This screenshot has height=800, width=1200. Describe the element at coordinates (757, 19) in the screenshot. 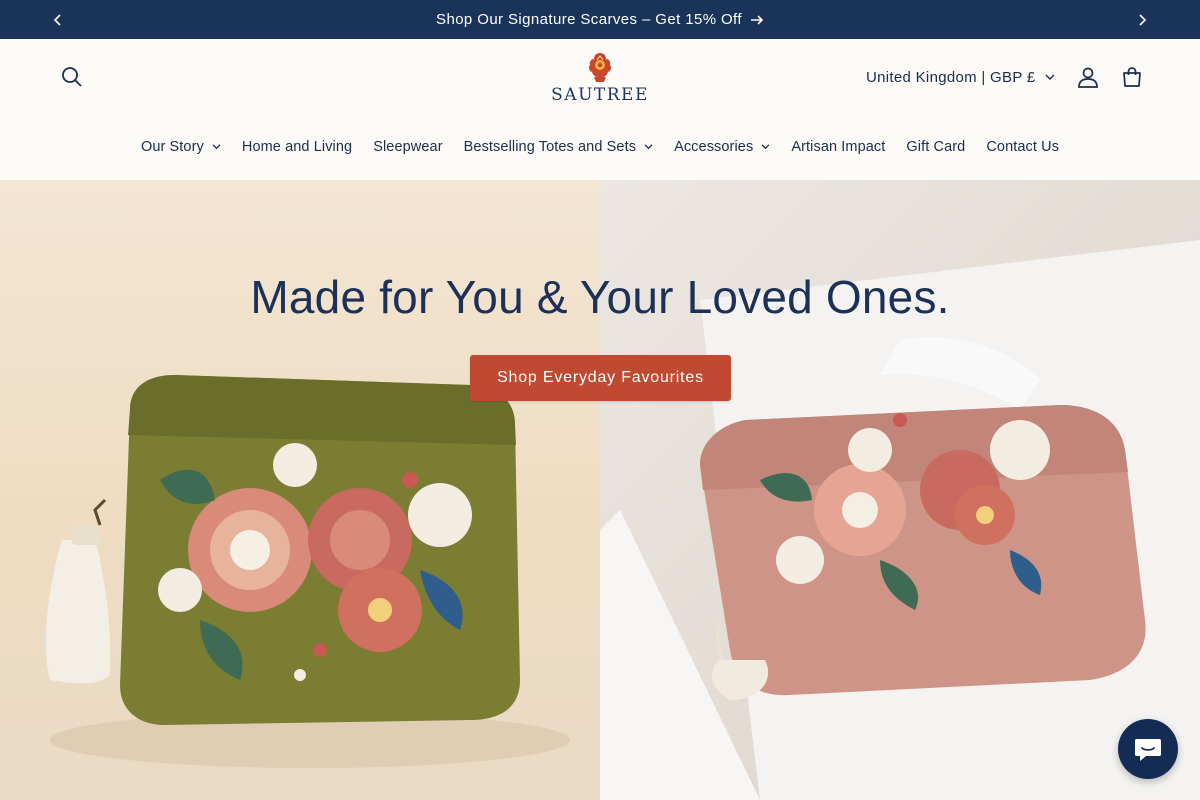

I see `arrow-right-icon` at that location.